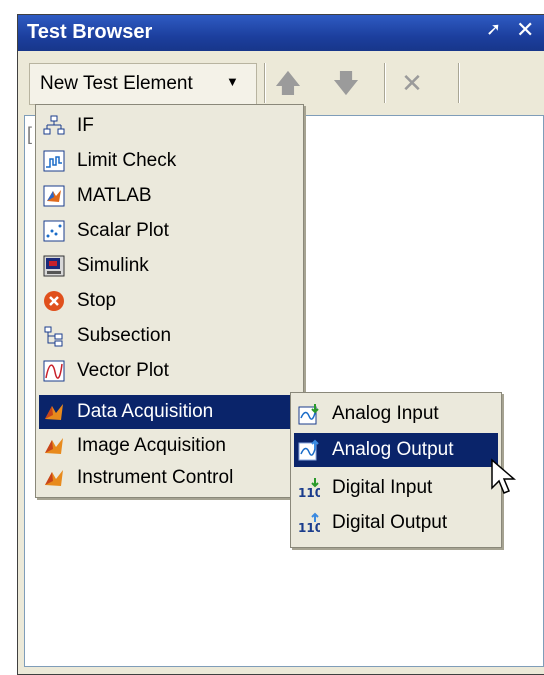 Image resolution: width=544 pixels, height=675 pixels. What do you see at coordinates (54, 161) in the screenshot?
I see `limit-check-icon` at bounding box center [54, 161].